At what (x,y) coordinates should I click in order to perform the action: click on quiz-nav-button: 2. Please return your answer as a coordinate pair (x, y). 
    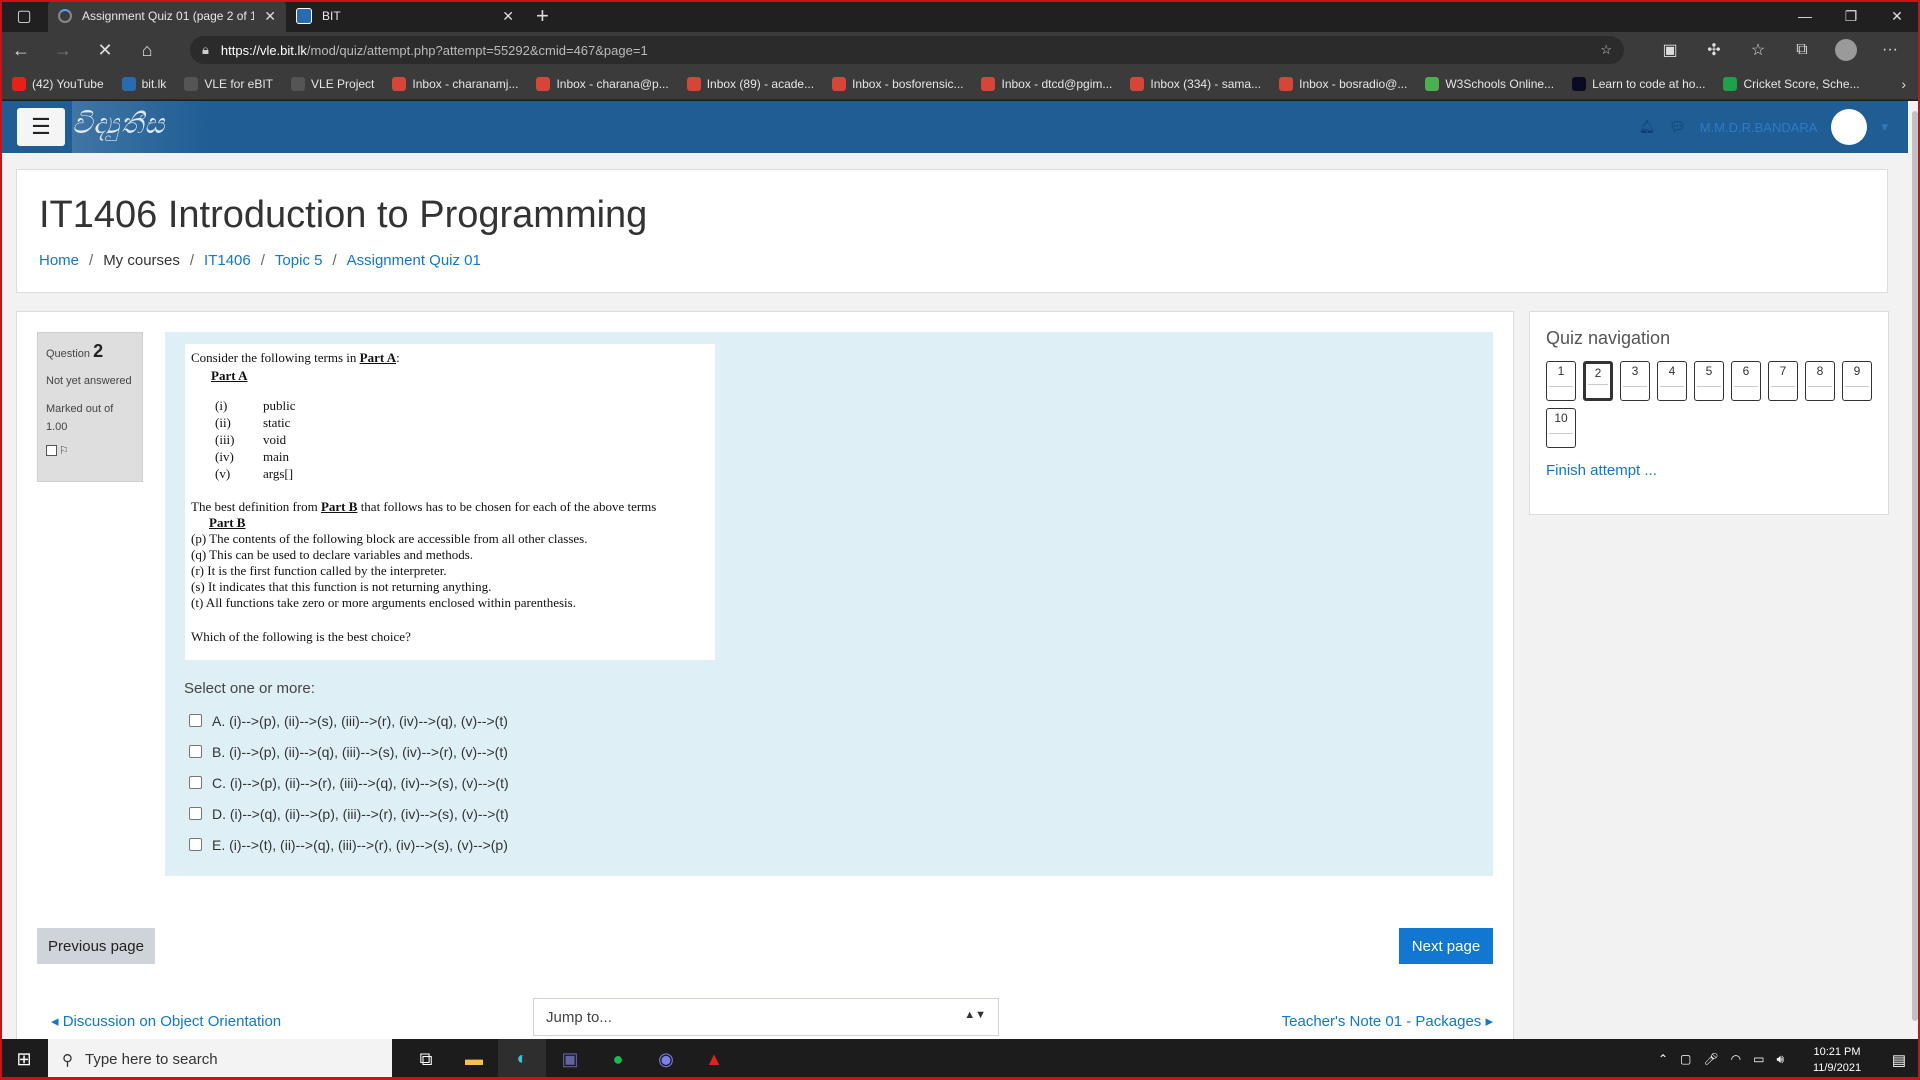
    Looking at the image, I should click on (1598, 381).